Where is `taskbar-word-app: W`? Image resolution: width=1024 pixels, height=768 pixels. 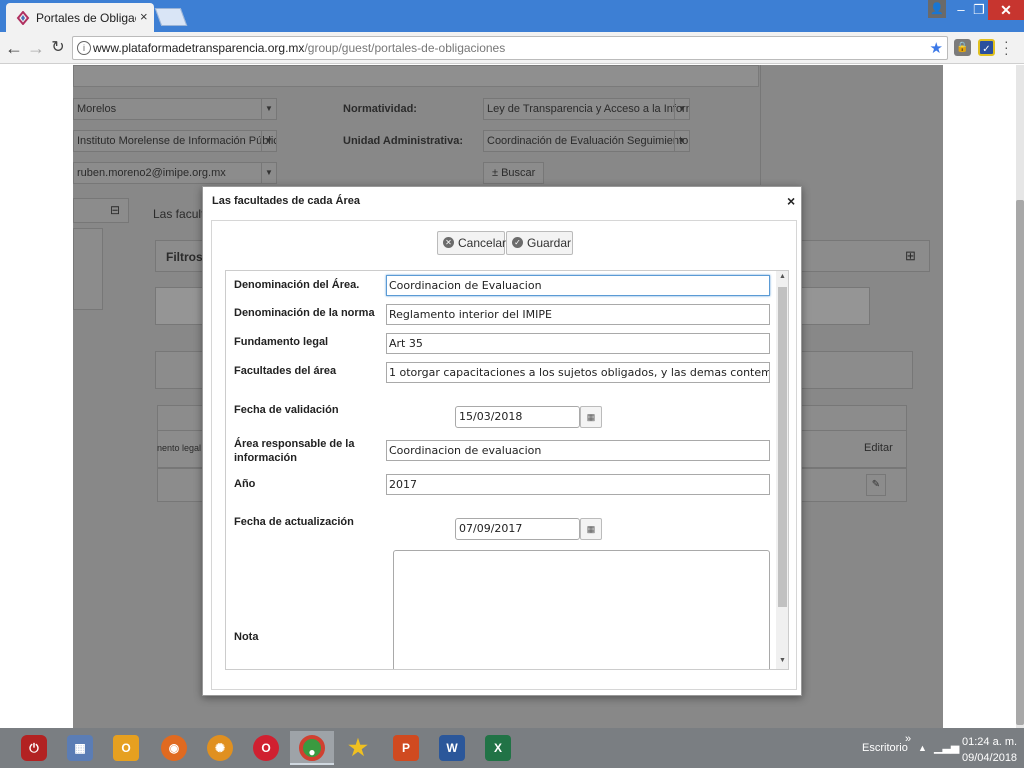 taskbar-word-app: W is located at coordinates (452, 748).